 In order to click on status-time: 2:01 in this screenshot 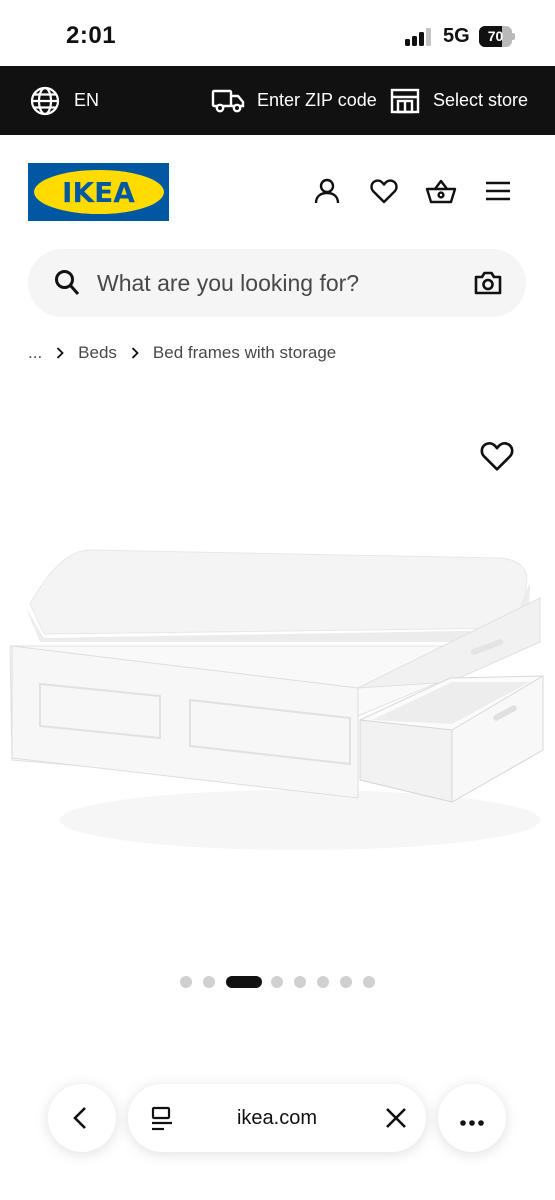, I will do `click(91, 35)`.